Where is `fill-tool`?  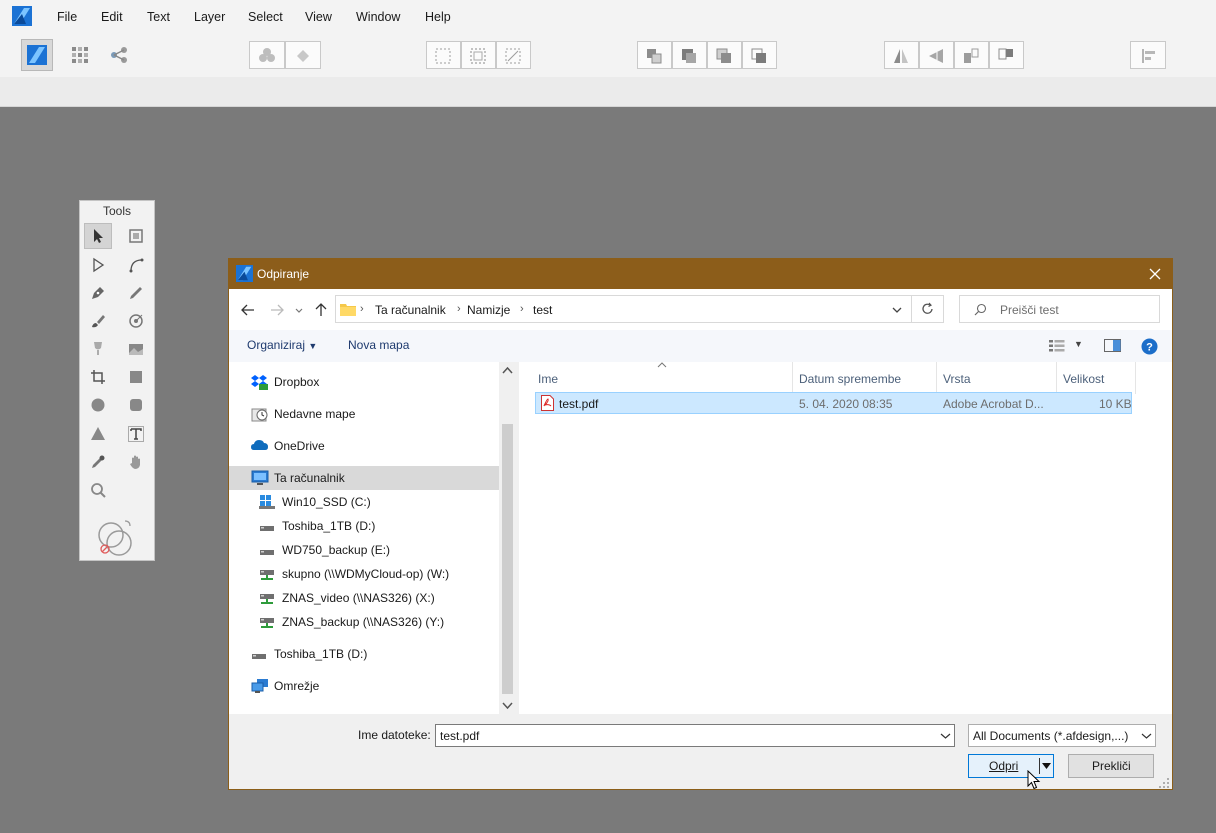
fill-tool is located at coordinates (136, 321).